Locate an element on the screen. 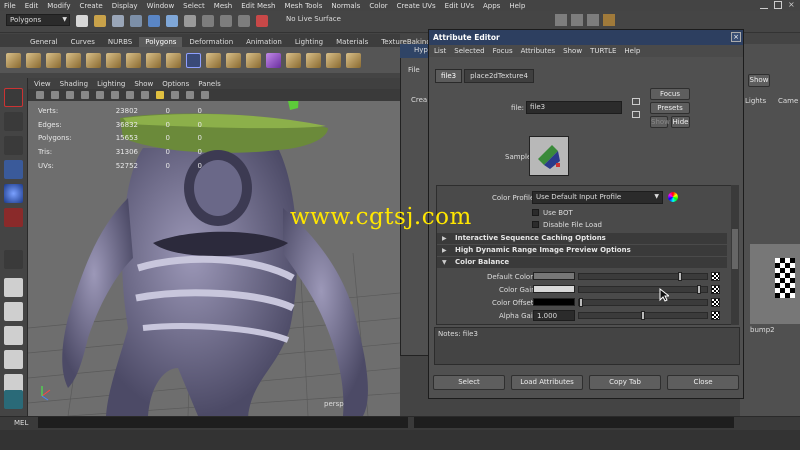 This screenshot has width=800, height=450. menu-mesh-tools: Mesh Tools is located at coordinates (303, 6).